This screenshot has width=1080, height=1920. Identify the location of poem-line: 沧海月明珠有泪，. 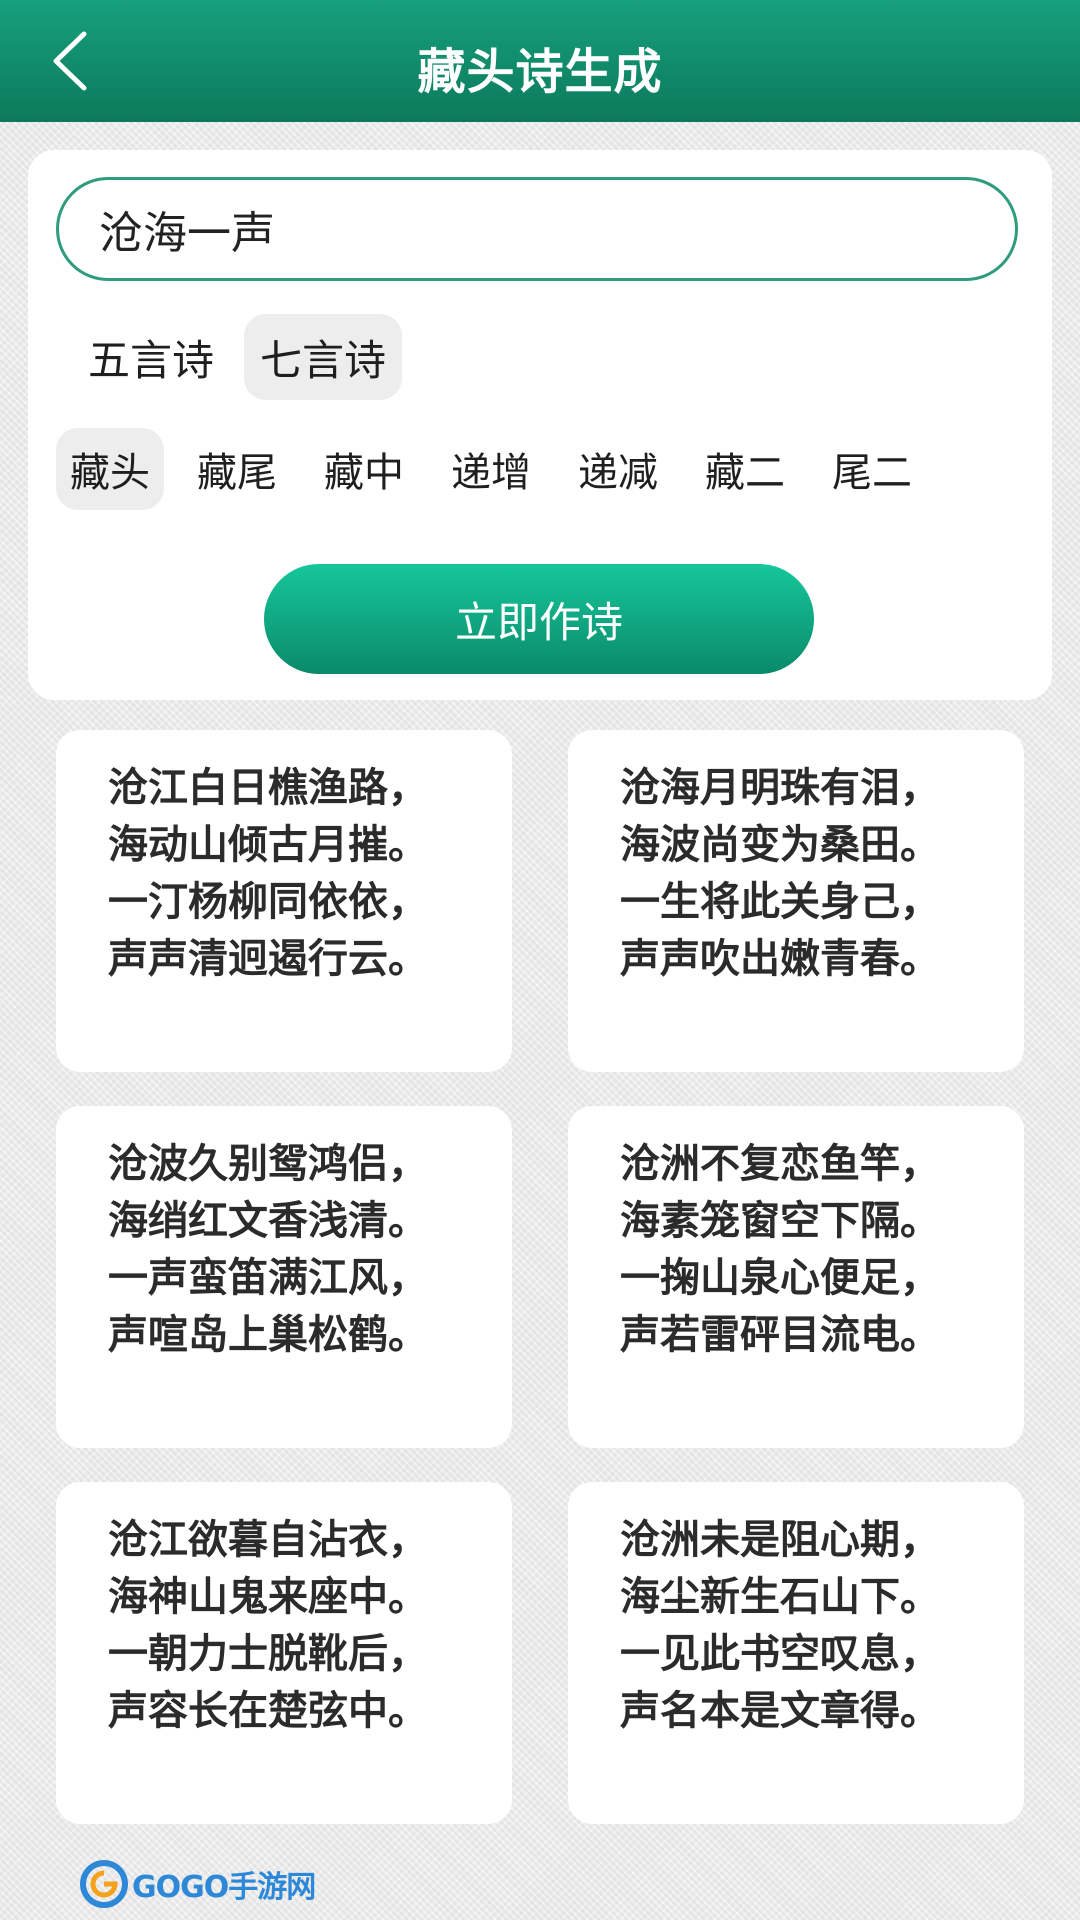
(780, 788).